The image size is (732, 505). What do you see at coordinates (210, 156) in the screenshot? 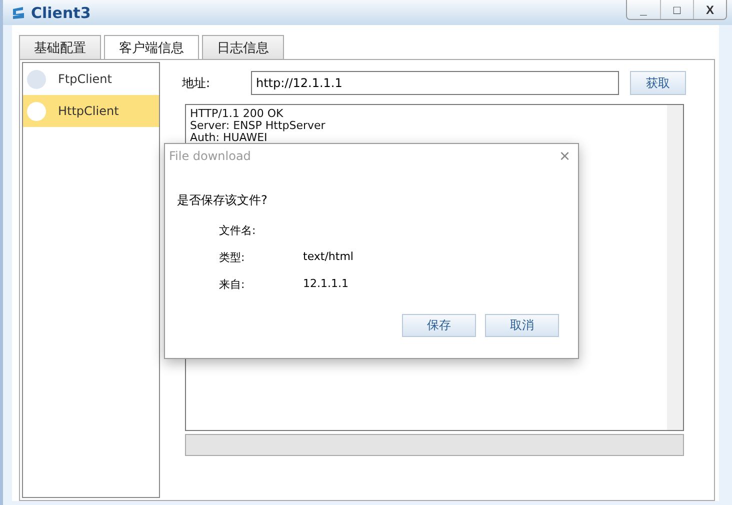
I see `dialog-title: File download` at bounding box center [210, 156].